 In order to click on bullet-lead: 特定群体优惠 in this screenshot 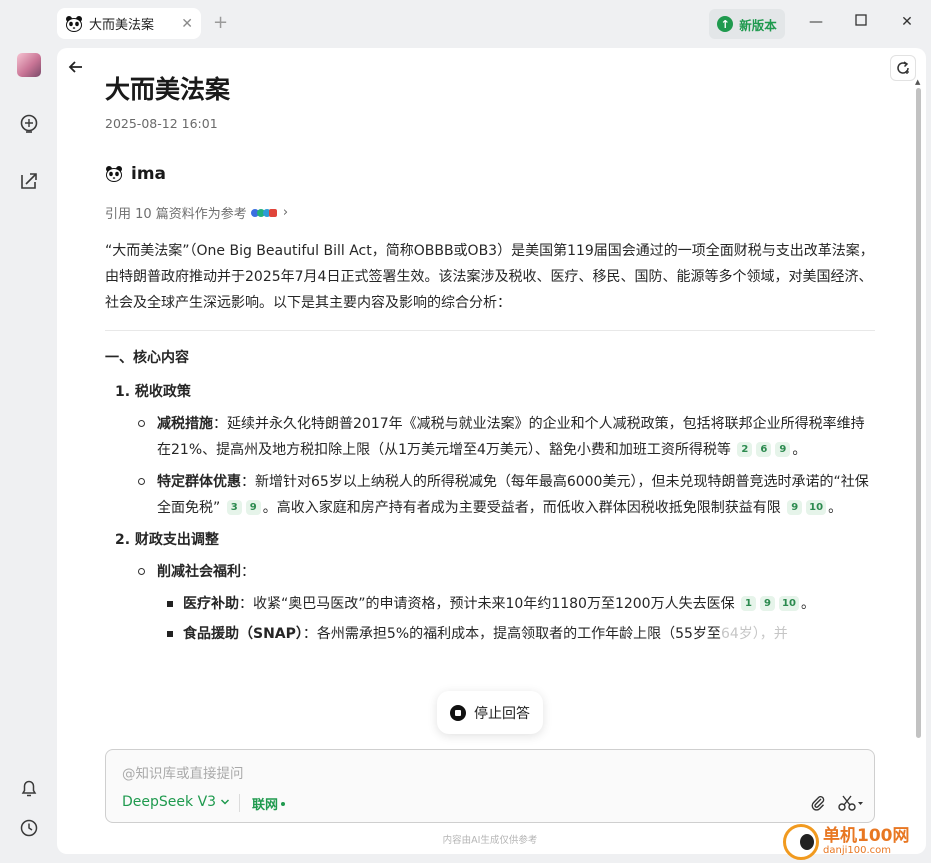, I will do `click(199, 482)`.